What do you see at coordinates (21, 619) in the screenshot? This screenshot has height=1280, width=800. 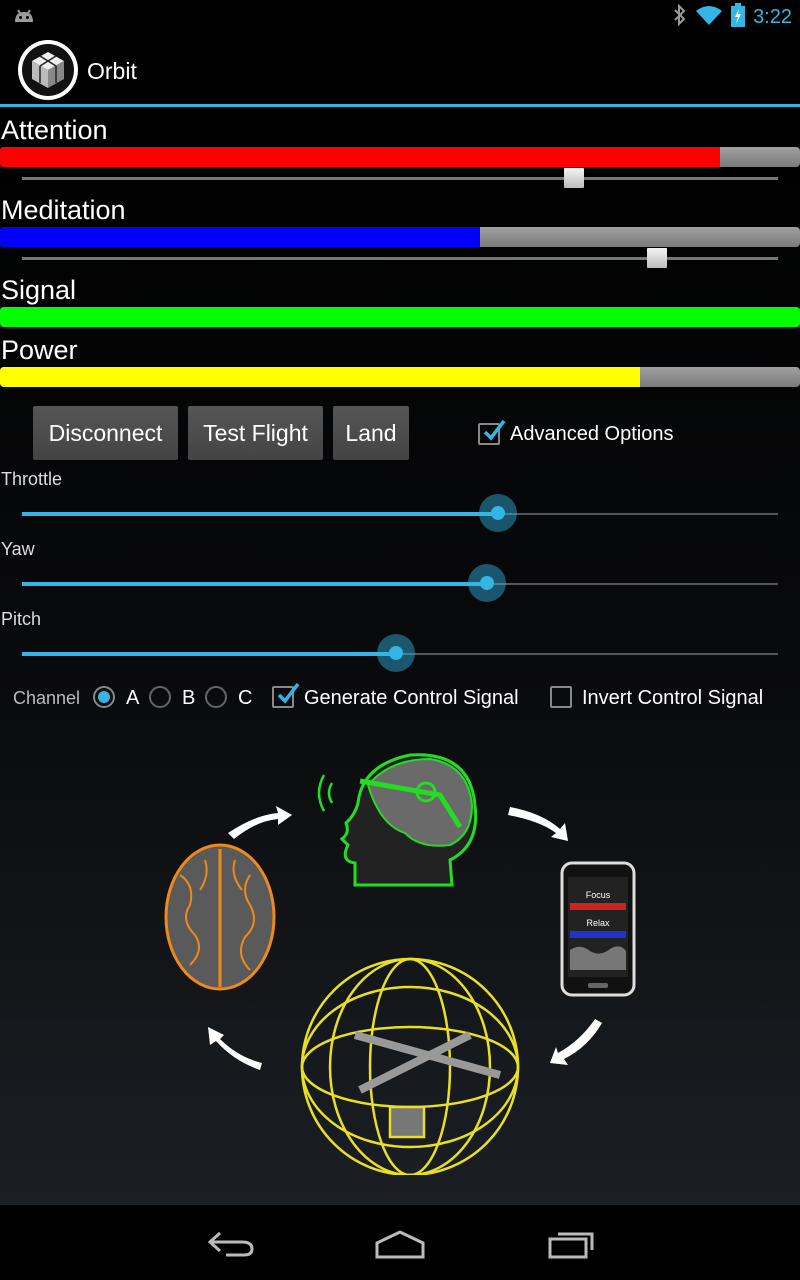 I see `pitch-label: Pitch` at bounding box center [21, 619].